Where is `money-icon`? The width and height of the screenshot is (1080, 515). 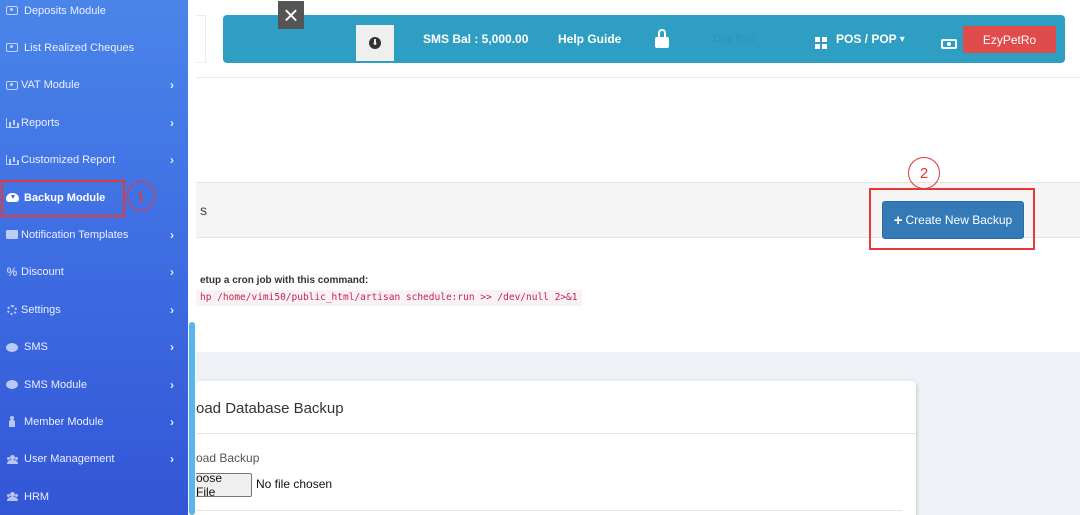 money-icon is located at coordinates (949, 44).